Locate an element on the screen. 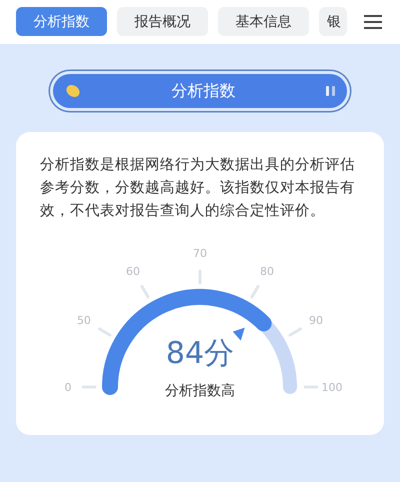 The width and height of the screenshot is (400, 482). score-verdict: 分析指数高 is located at coordinates (200, 391).